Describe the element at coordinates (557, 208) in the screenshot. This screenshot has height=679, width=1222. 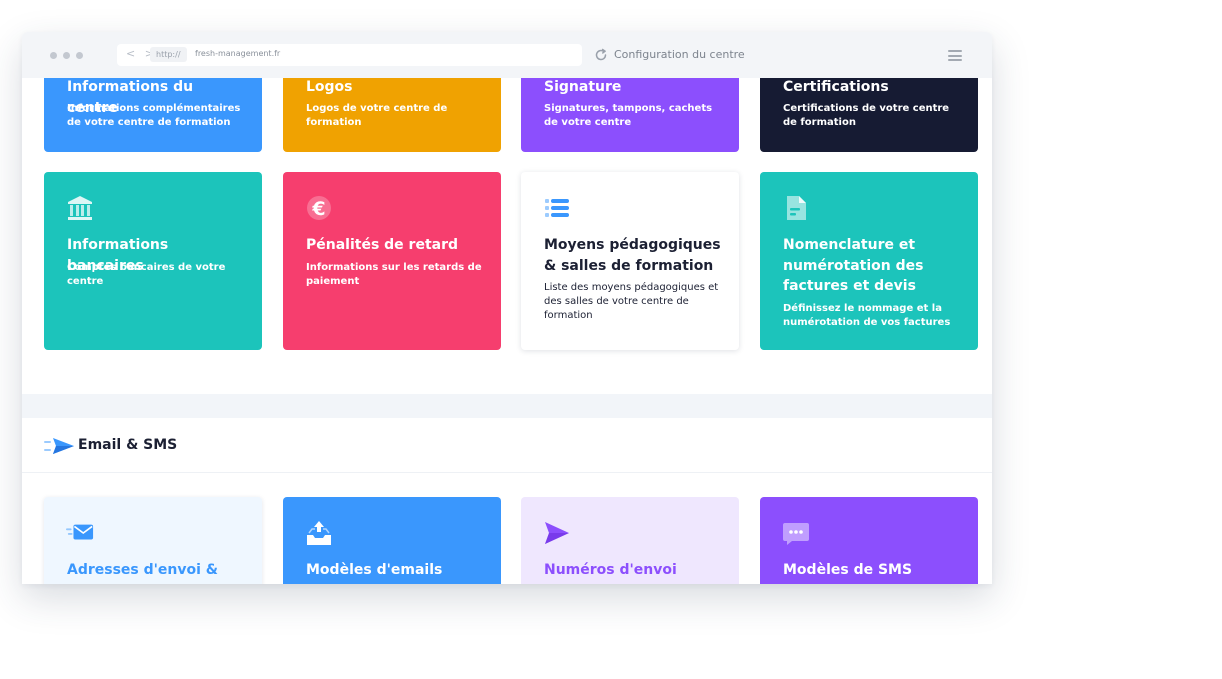
I see `list-icon` at that location.